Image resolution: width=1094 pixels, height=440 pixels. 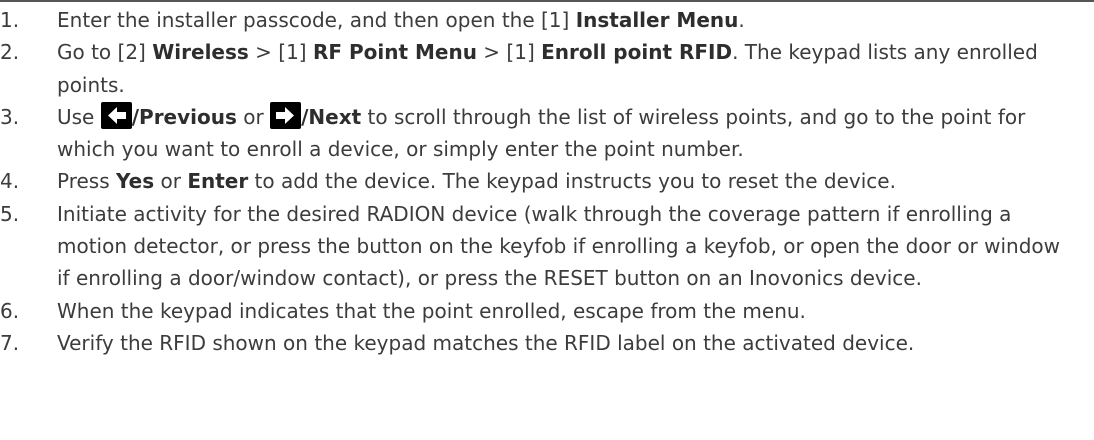 I want to click on left-arrow-key-icon, so click(x=116, y=115).